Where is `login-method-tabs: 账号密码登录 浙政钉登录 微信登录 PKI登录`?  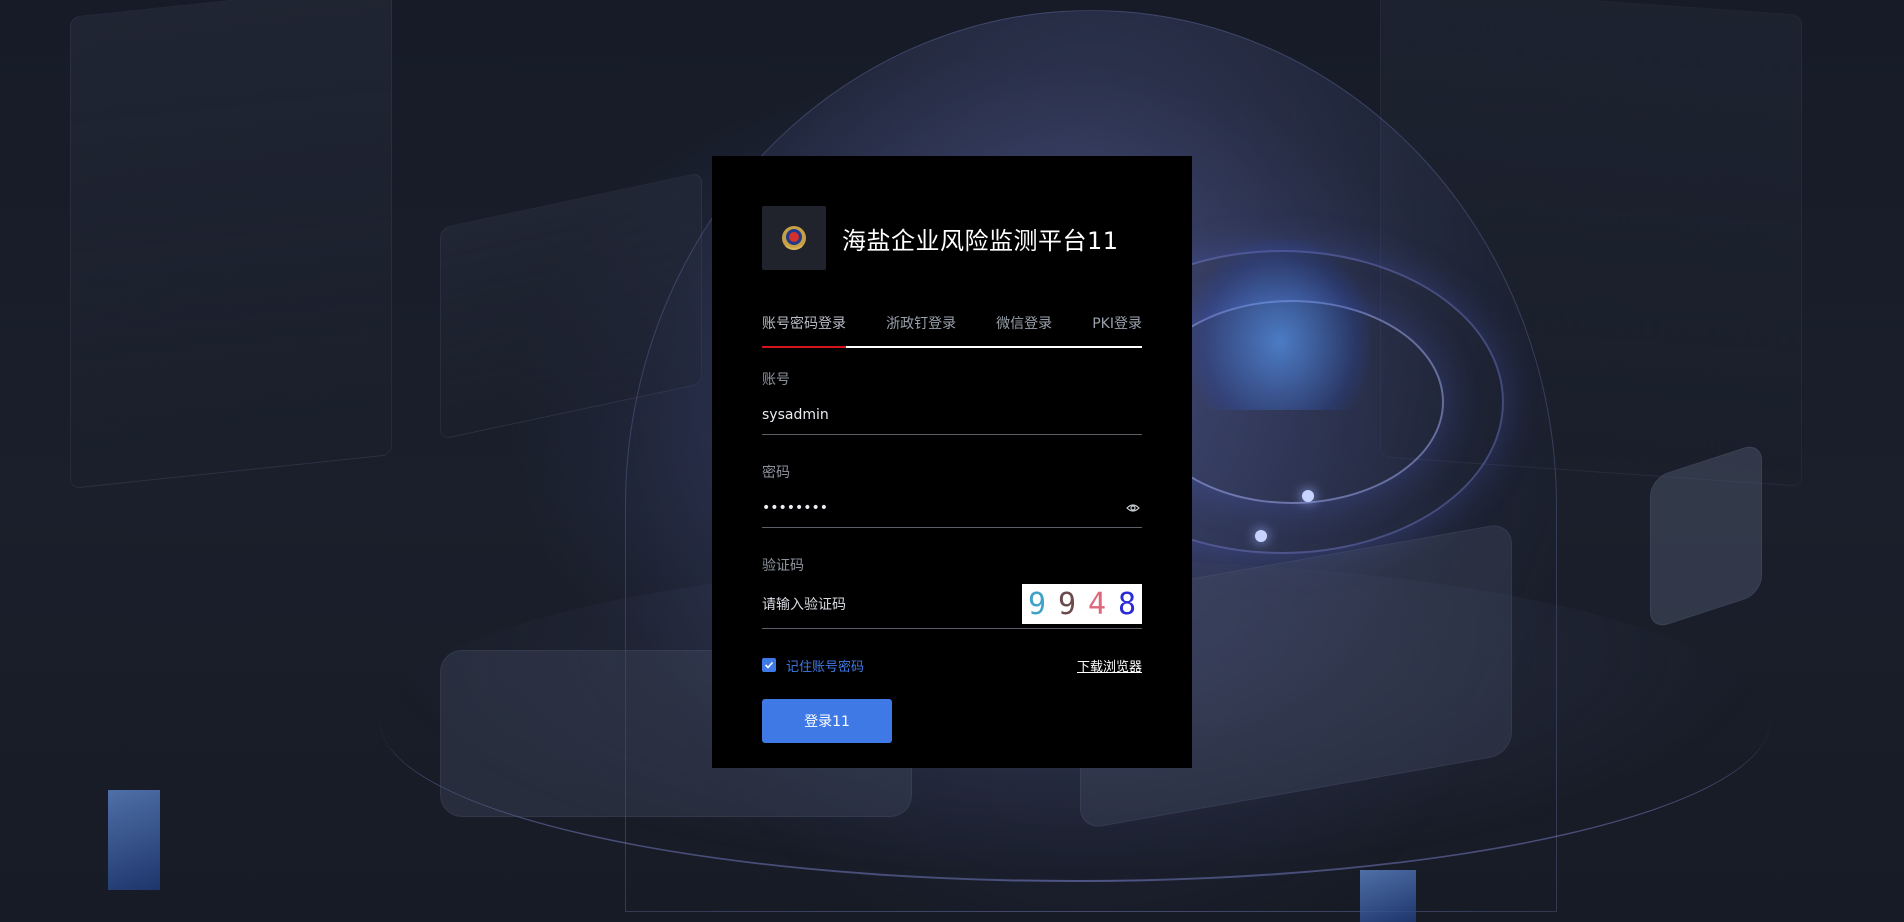 login-method-tabs: 账号密码登录 浙政钉登录 微信登录 PKI登录 is located at coordinates (952, 331).